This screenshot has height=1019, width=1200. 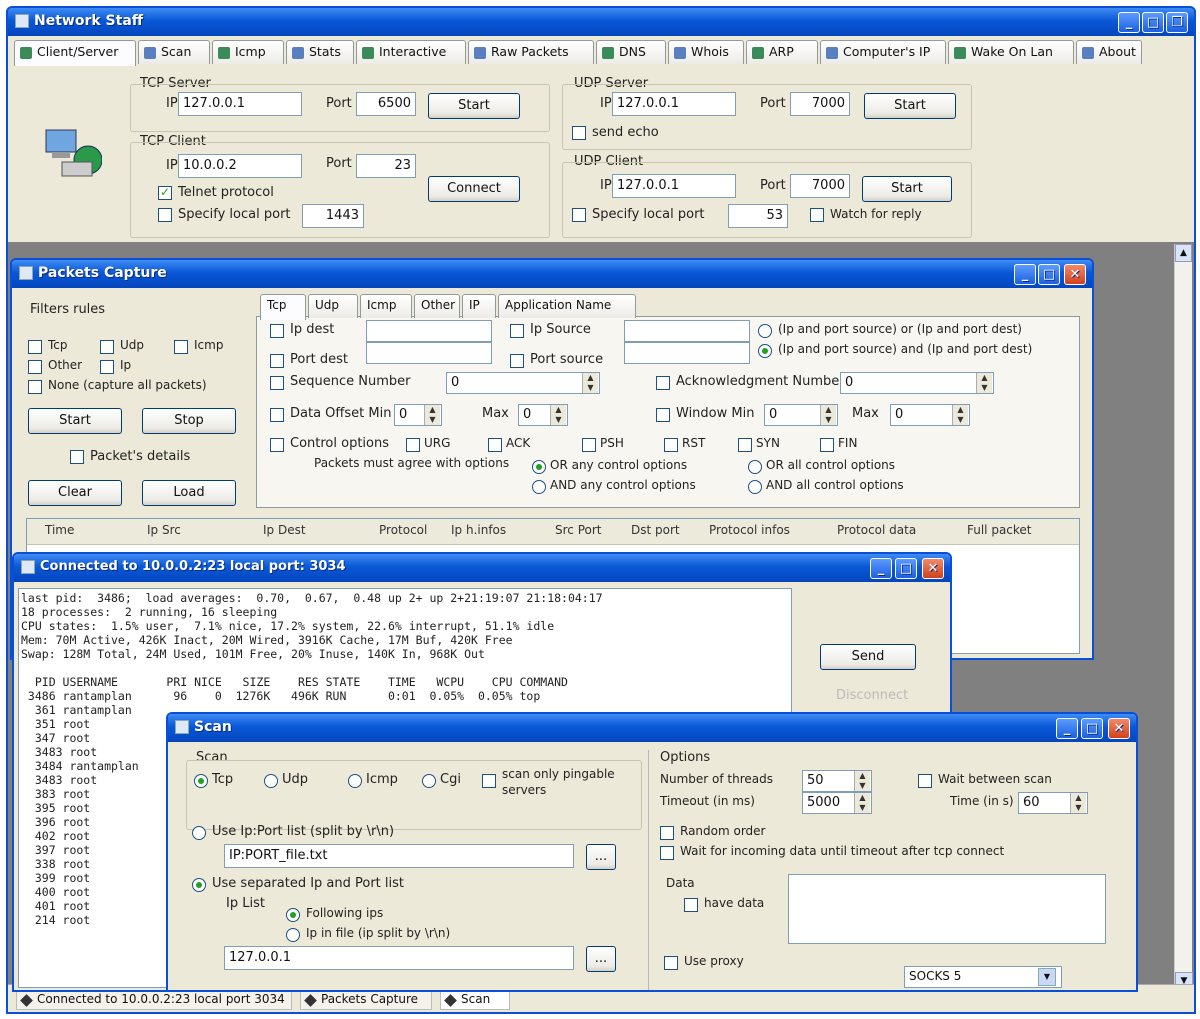 What do you see at coordinates (165, 215) in the screenshot?
I see `tcp-specify-port-checkbox` at bounding box center [165, 215].